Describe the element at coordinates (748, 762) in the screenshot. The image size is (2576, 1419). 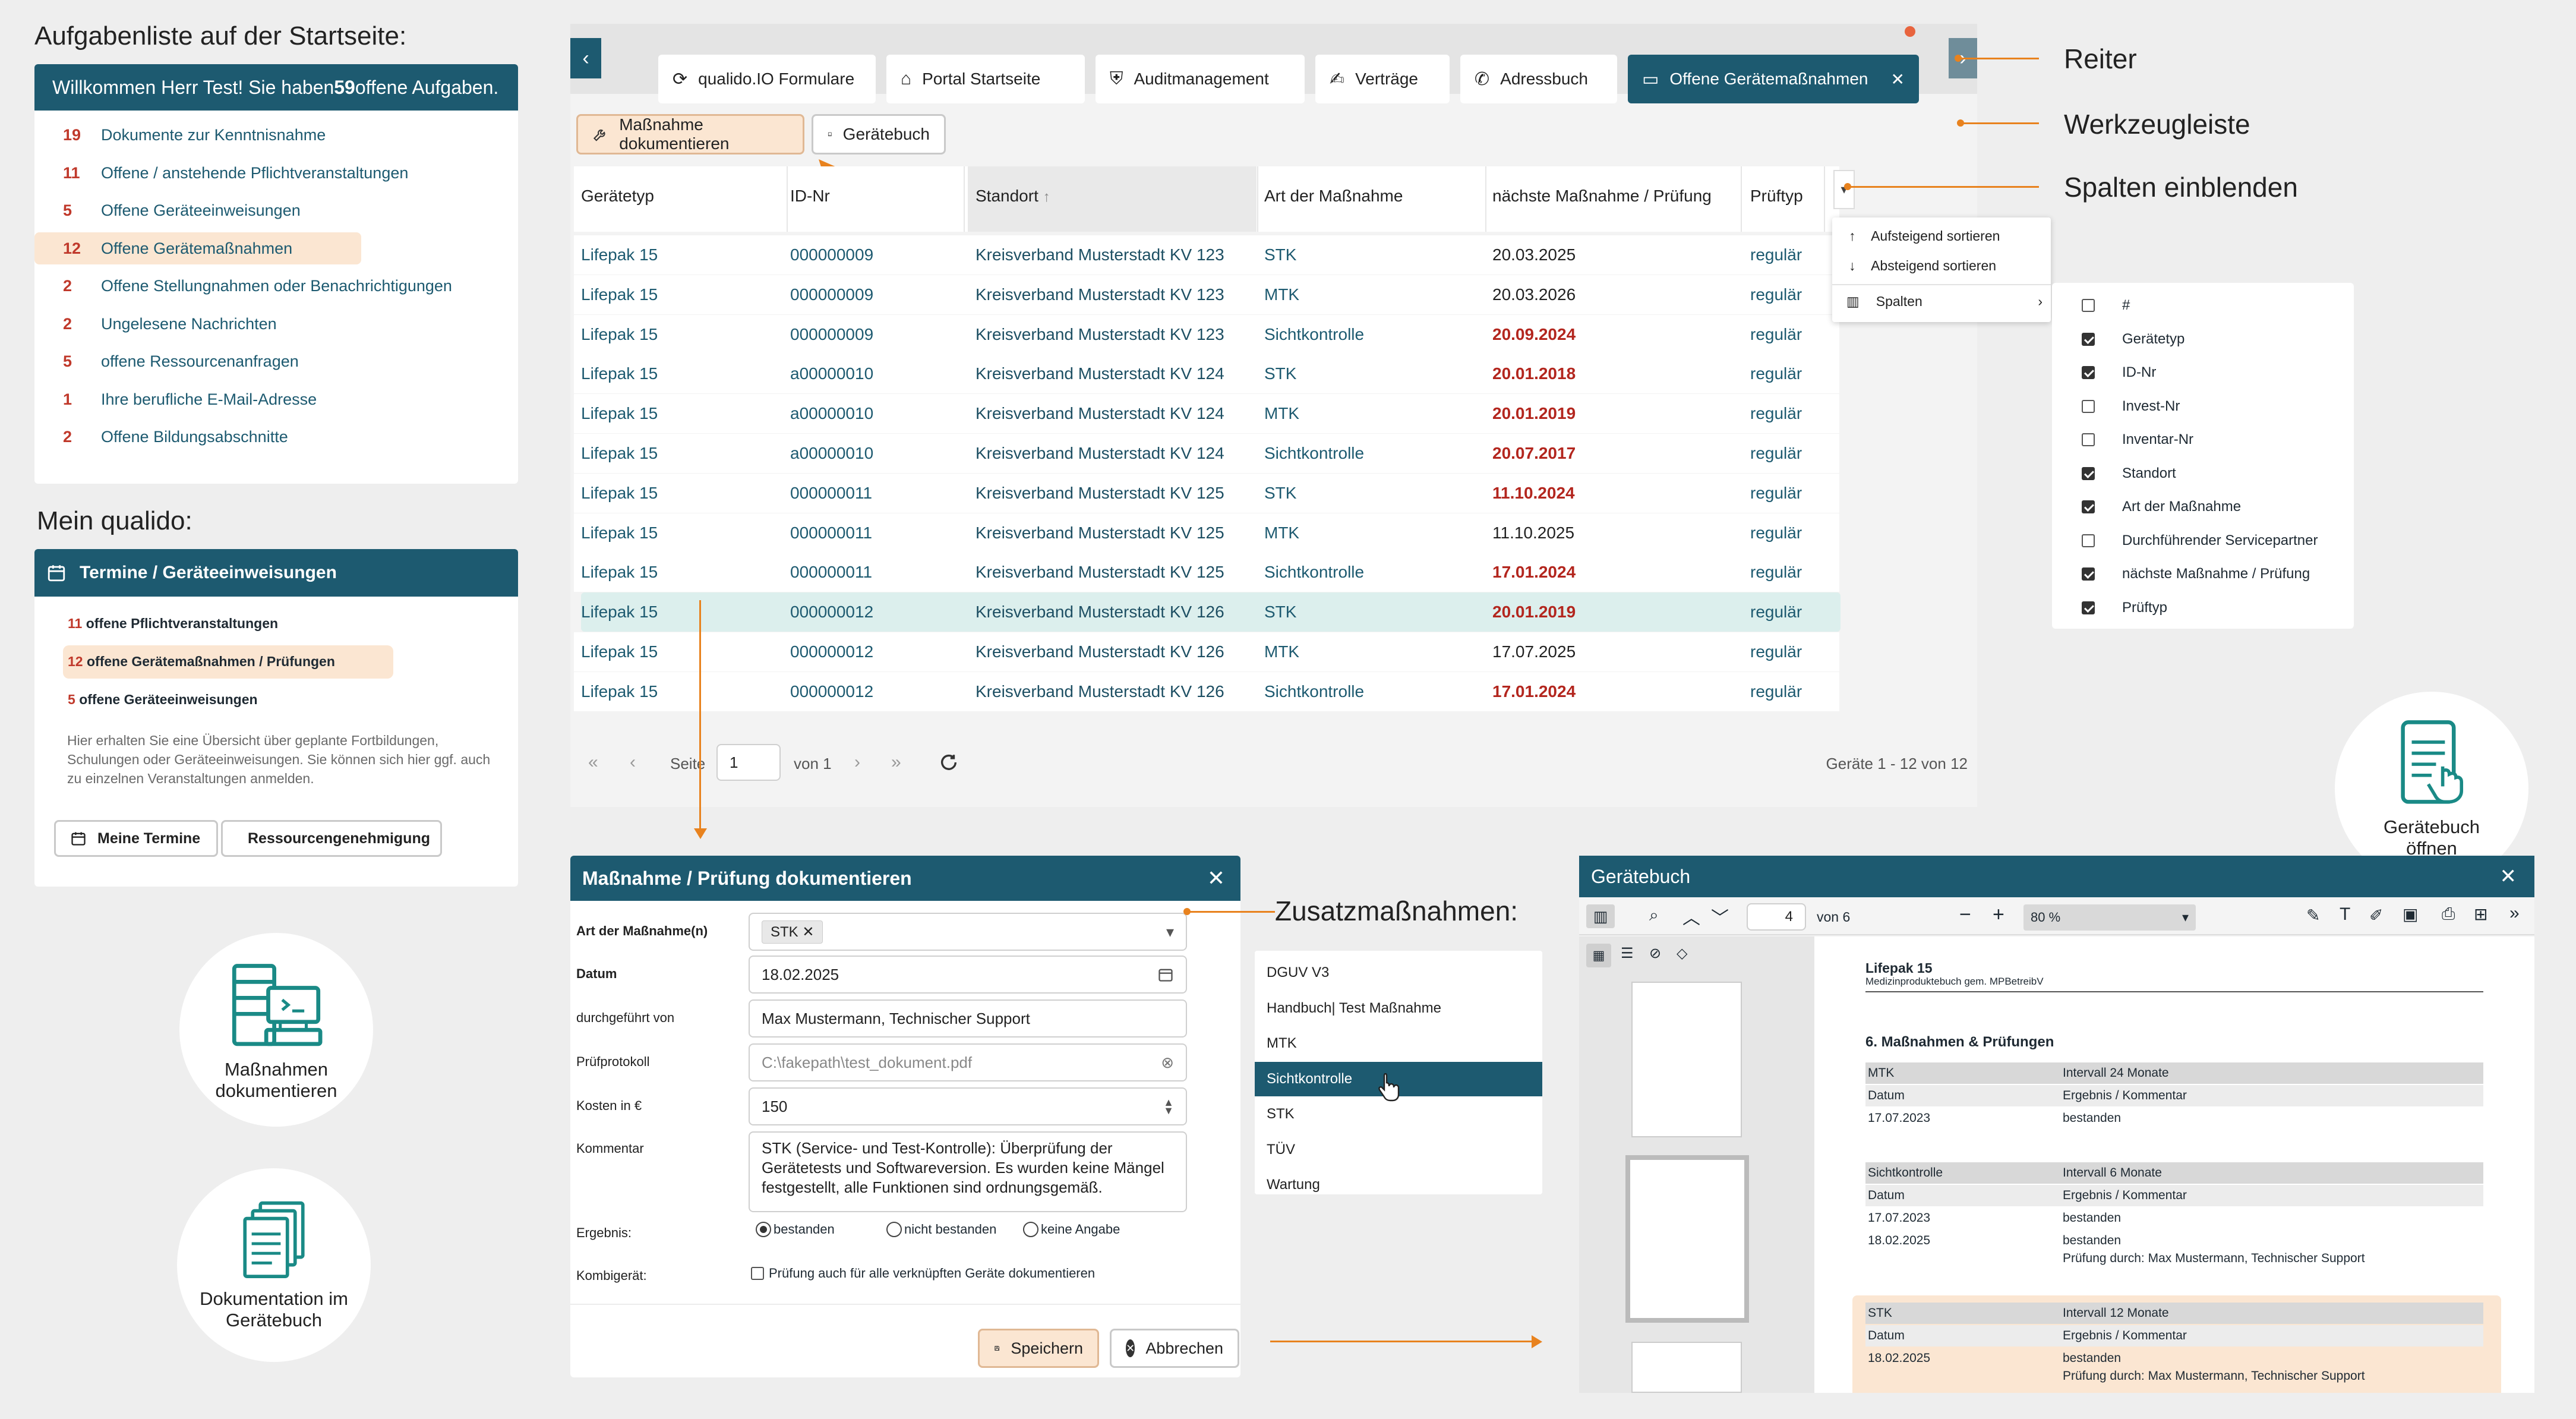
I see `pager-page-input: 1` at that location.